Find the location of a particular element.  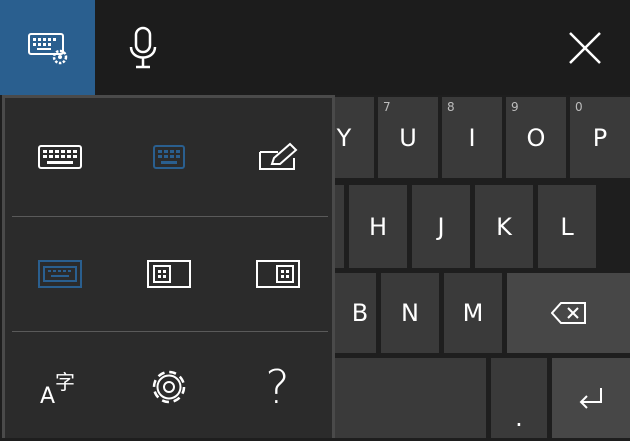

docked-keyboard-option is located at coordinates (59, 274).